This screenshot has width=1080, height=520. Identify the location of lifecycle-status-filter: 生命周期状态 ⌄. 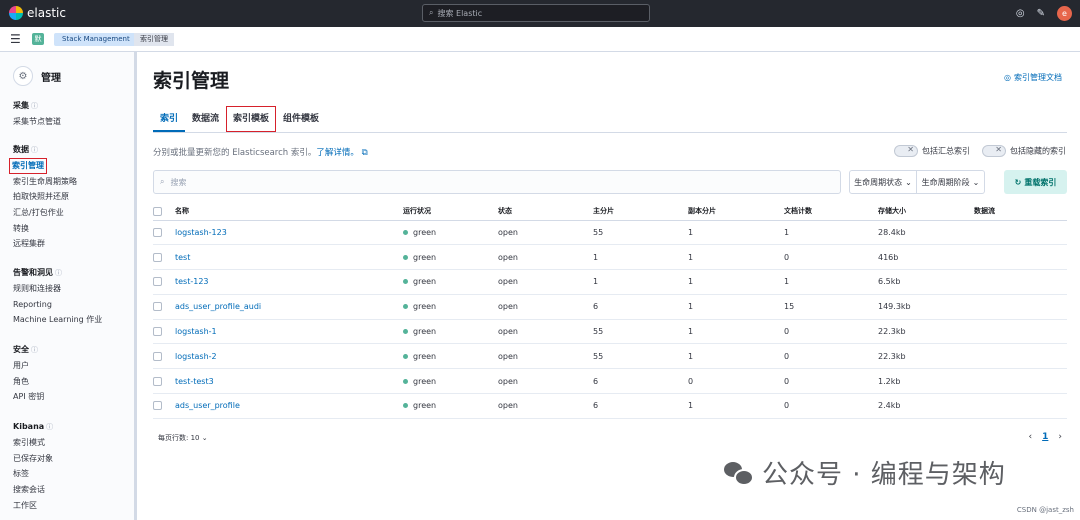
(883, 182).